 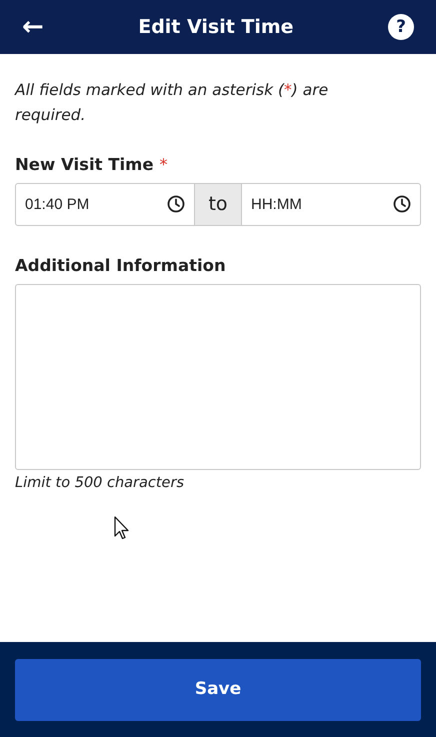 What do you see at coordinates (122, 528) in the screenshot?
I see `cursor-icon` at bounding box center [122, 528].